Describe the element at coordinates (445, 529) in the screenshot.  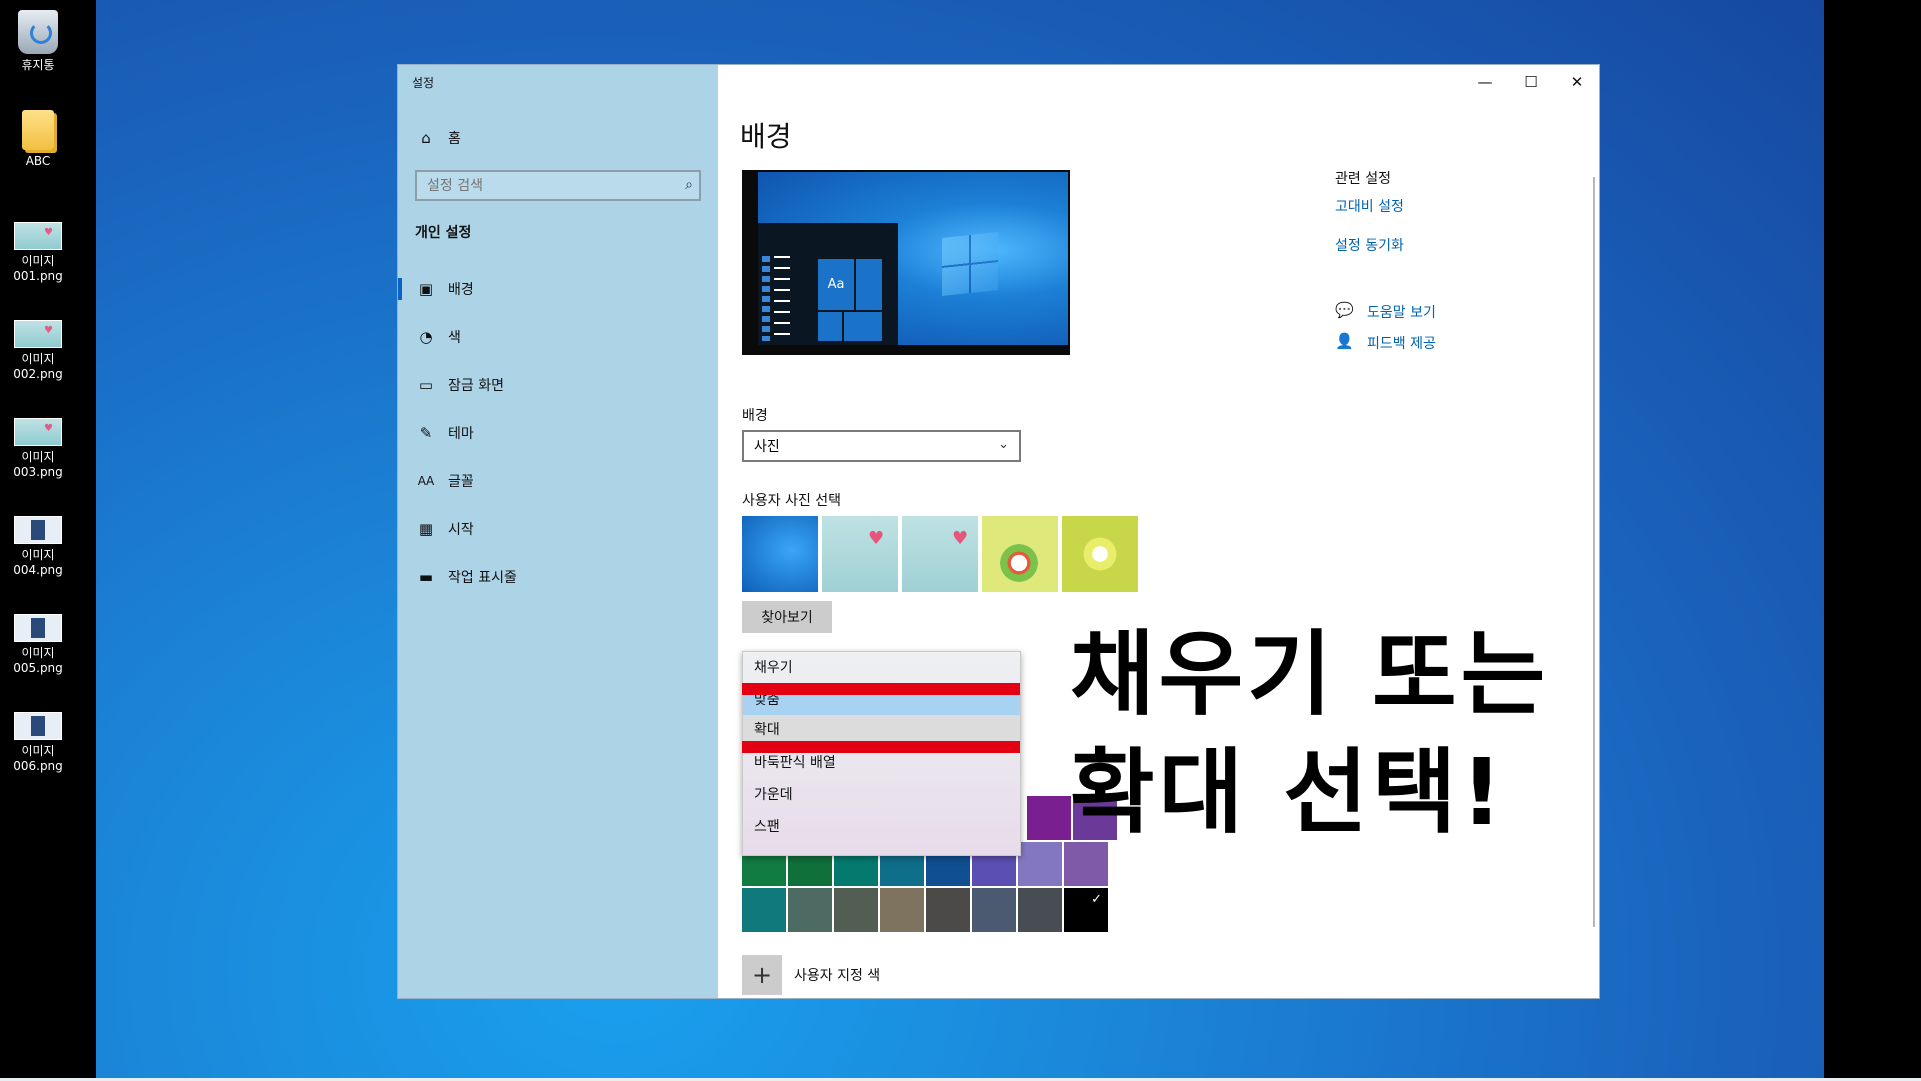
I see `sidebar-item-start: ▦ 시작` at that location.